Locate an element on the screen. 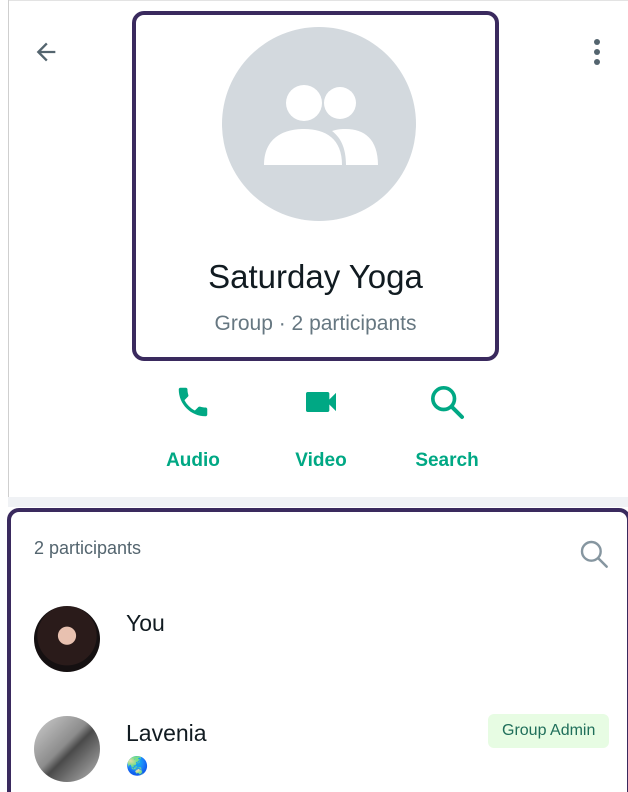  group-avatar is located at coordinates (319, 124).